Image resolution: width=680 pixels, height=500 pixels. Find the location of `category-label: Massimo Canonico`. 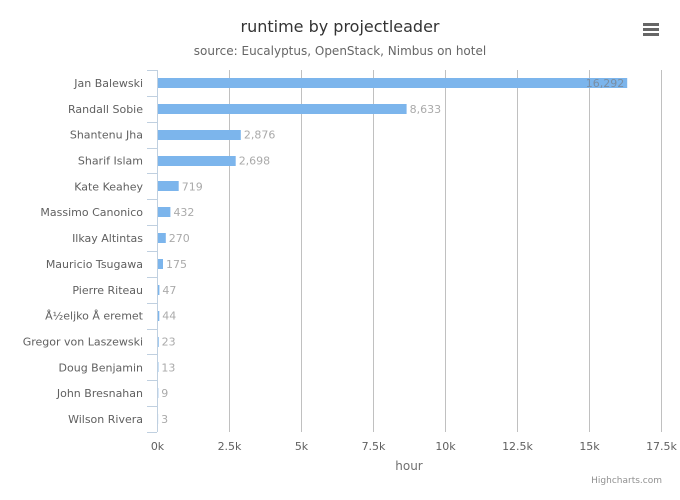

category-label: Massimo Canonico is located at coordinates (91, 212).